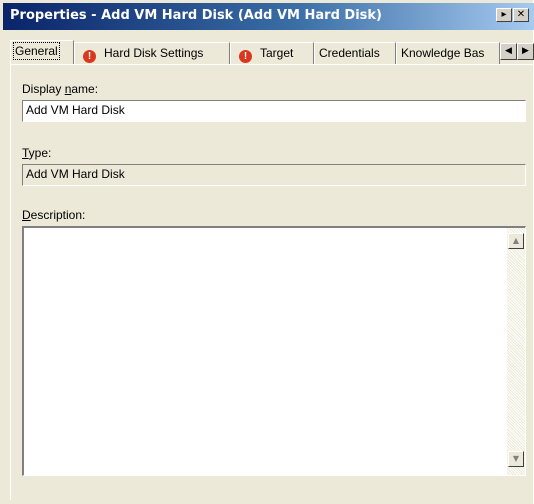 This screenshot has width=534, height=504. I want to click on tab-general: General, so click(42, 52).